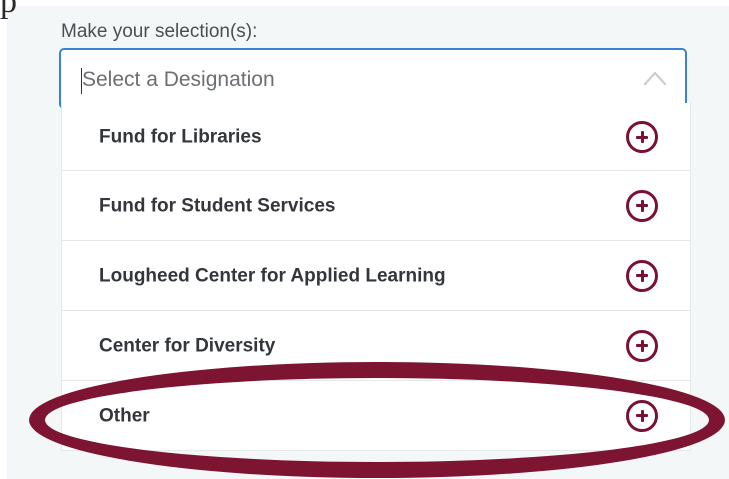  I want to click on designation-select-placeholder: Select a Designation, so click(178, 79).